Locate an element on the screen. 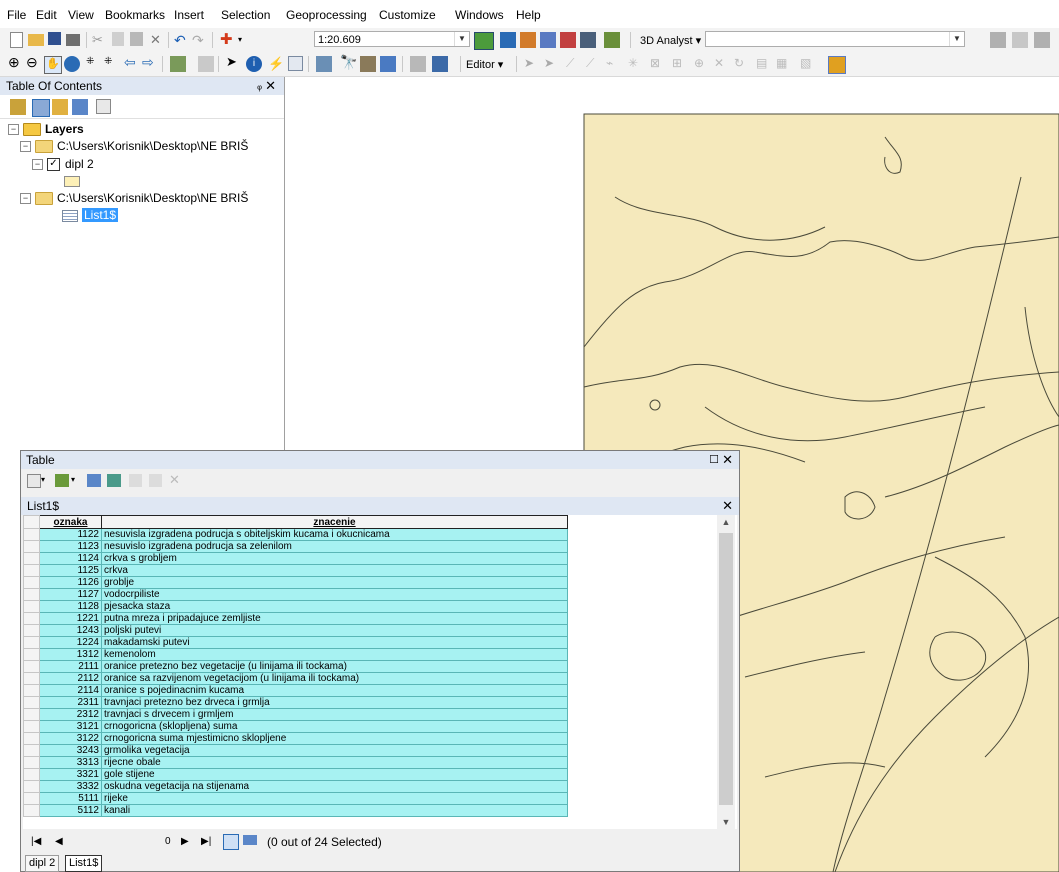  cell-znacenie: grmolika vegetacija is located at coordinates (334, 750).